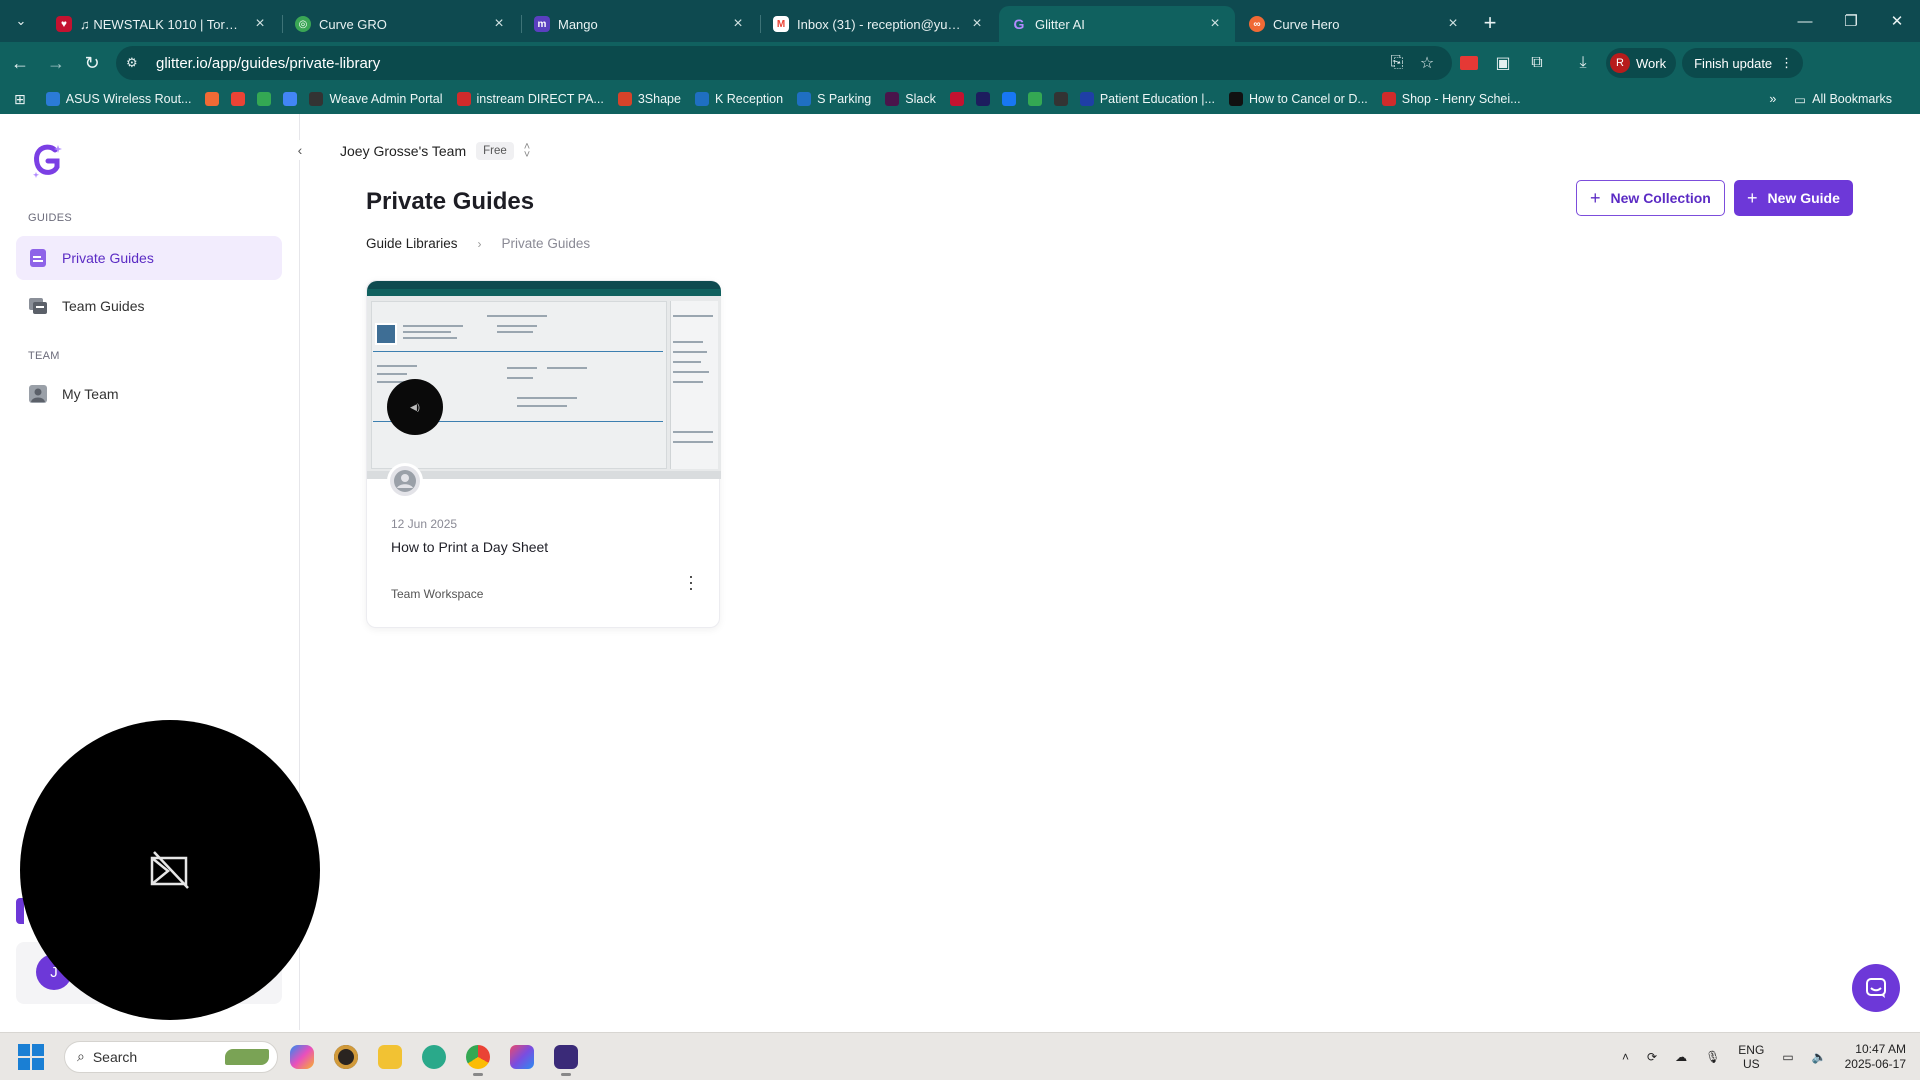 The width and height of the screenshot is (1920, 1080). What do you see at coordinates (20, 99) in the screenshot?
I see `apps-grid-icon: ⊞` at bounding box center [20, 99].